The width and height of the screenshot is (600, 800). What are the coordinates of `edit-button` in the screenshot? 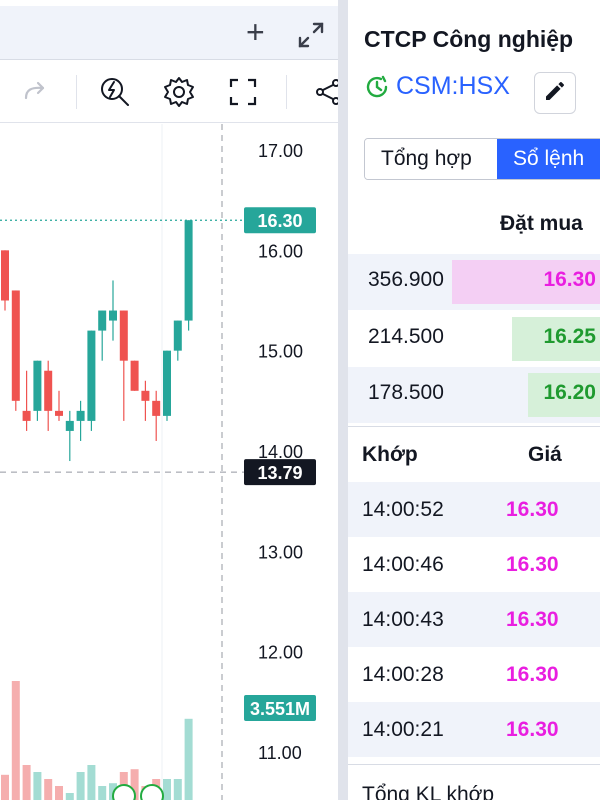 It's located at (555, 93).